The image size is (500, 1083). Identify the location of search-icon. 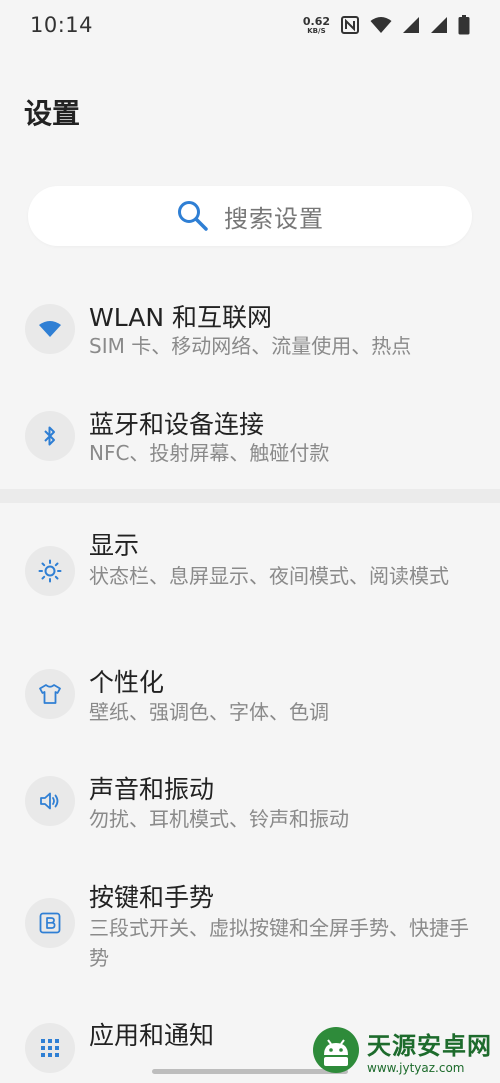
(193, 216).